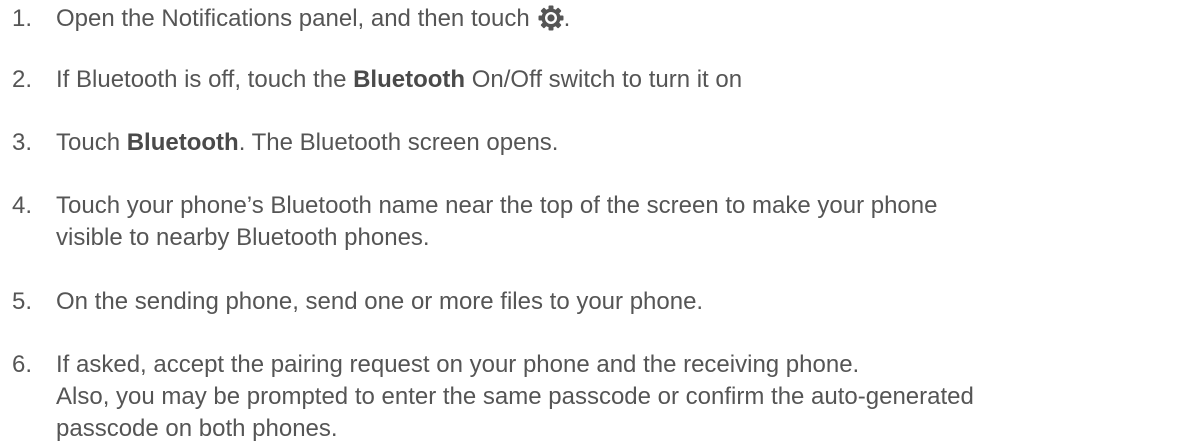 The image size is (1185, 445). What do you see at coordinates (567, 18) in the screenshot?
I see `step-text-after: .` at bounding box center [567, 18].